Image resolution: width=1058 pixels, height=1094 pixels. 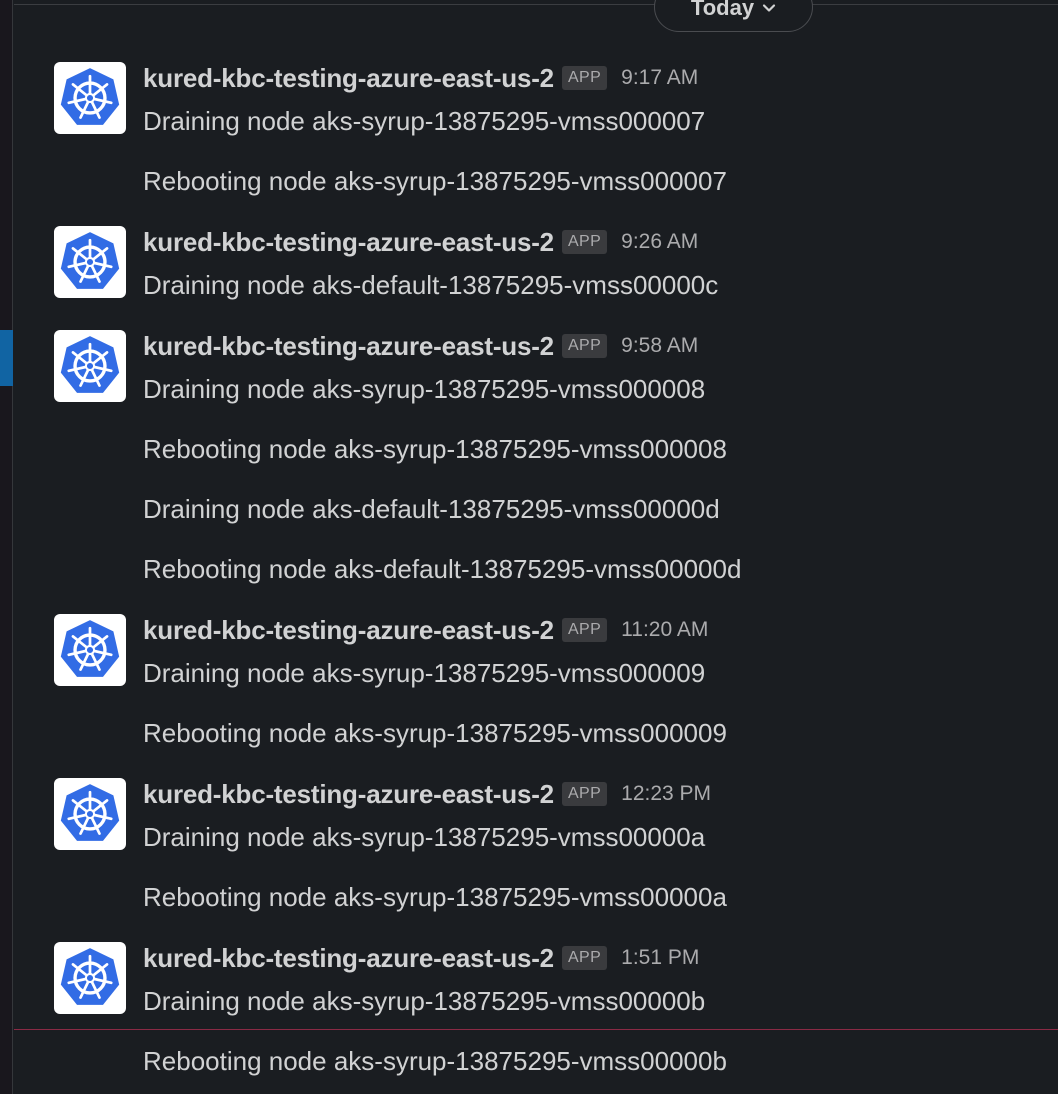 I want to click on date-divider-button: Today, so click(x=733, y=16).